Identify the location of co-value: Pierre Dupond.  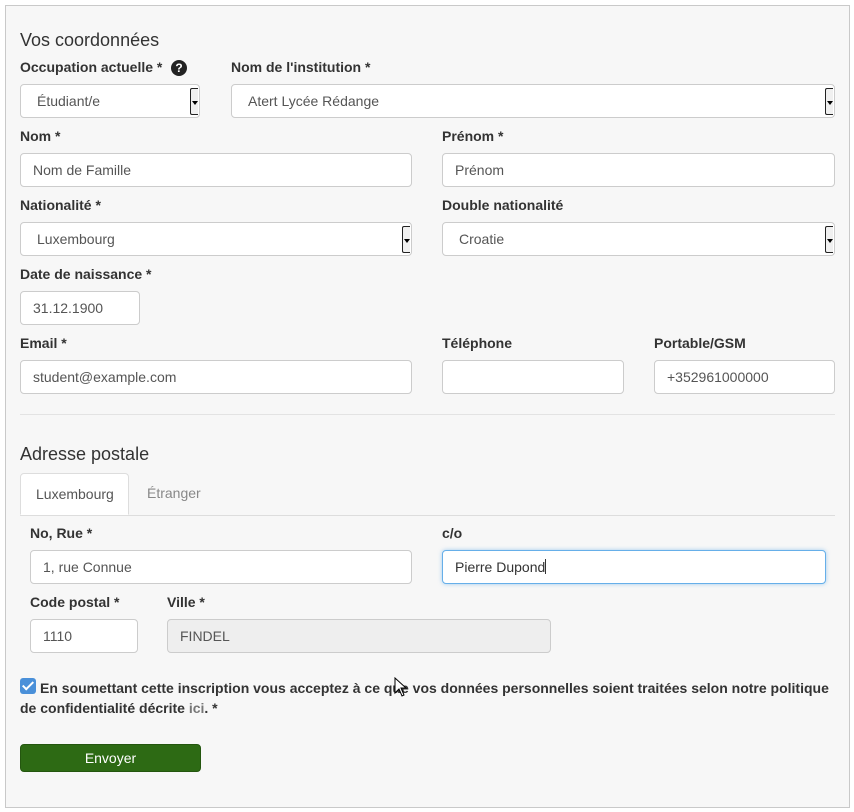
(500, 567).